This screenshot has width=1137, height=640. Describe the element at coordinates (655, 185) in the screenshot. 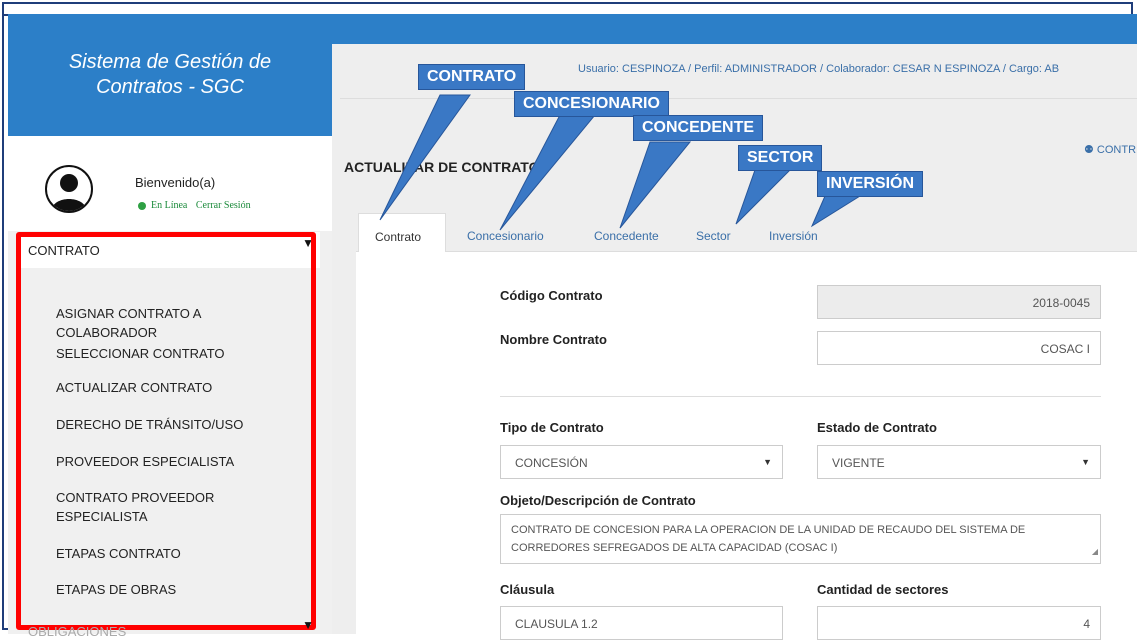

I see `callout-pointer-concedente` at that location.